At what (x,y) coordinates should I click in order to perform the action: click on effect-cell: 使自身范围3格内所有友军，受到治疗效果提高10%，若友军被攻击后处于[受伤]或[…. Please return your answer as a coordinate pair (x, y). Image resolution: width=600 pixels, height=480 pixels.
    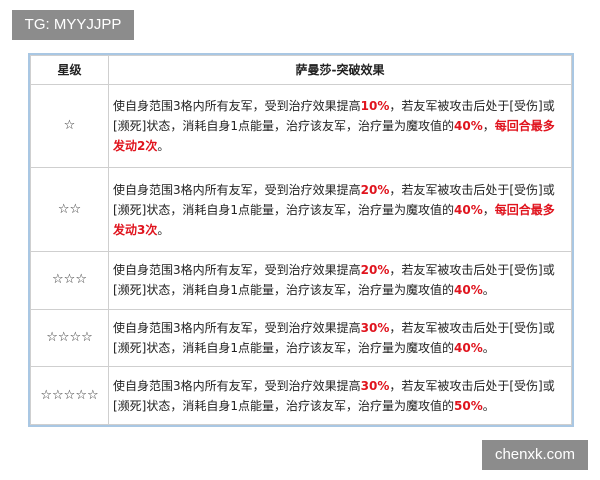
    Looking at the image, I should click on (340, 126).